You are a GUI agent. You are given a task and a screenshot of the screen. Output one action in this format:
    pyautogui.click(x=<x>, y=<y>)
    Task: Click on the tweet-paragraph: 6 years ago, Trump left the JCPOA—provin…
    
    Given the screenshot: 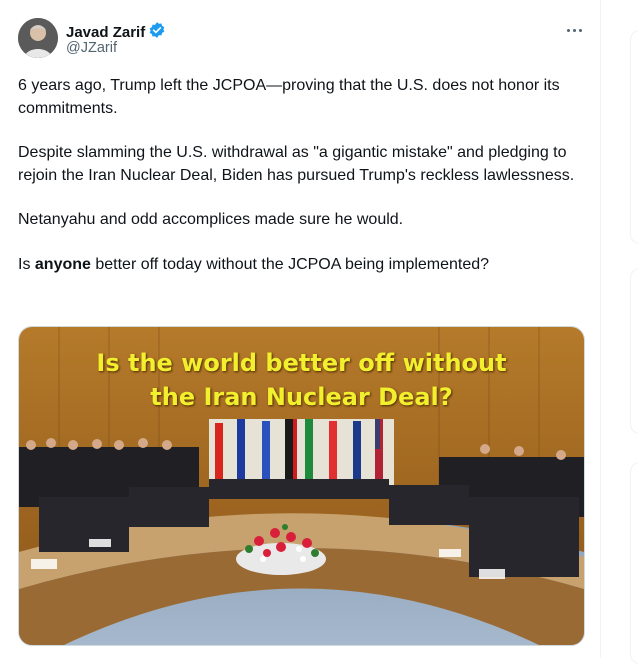 What is the action you would take?
    pyautogui.click(x=289, y=97)
    